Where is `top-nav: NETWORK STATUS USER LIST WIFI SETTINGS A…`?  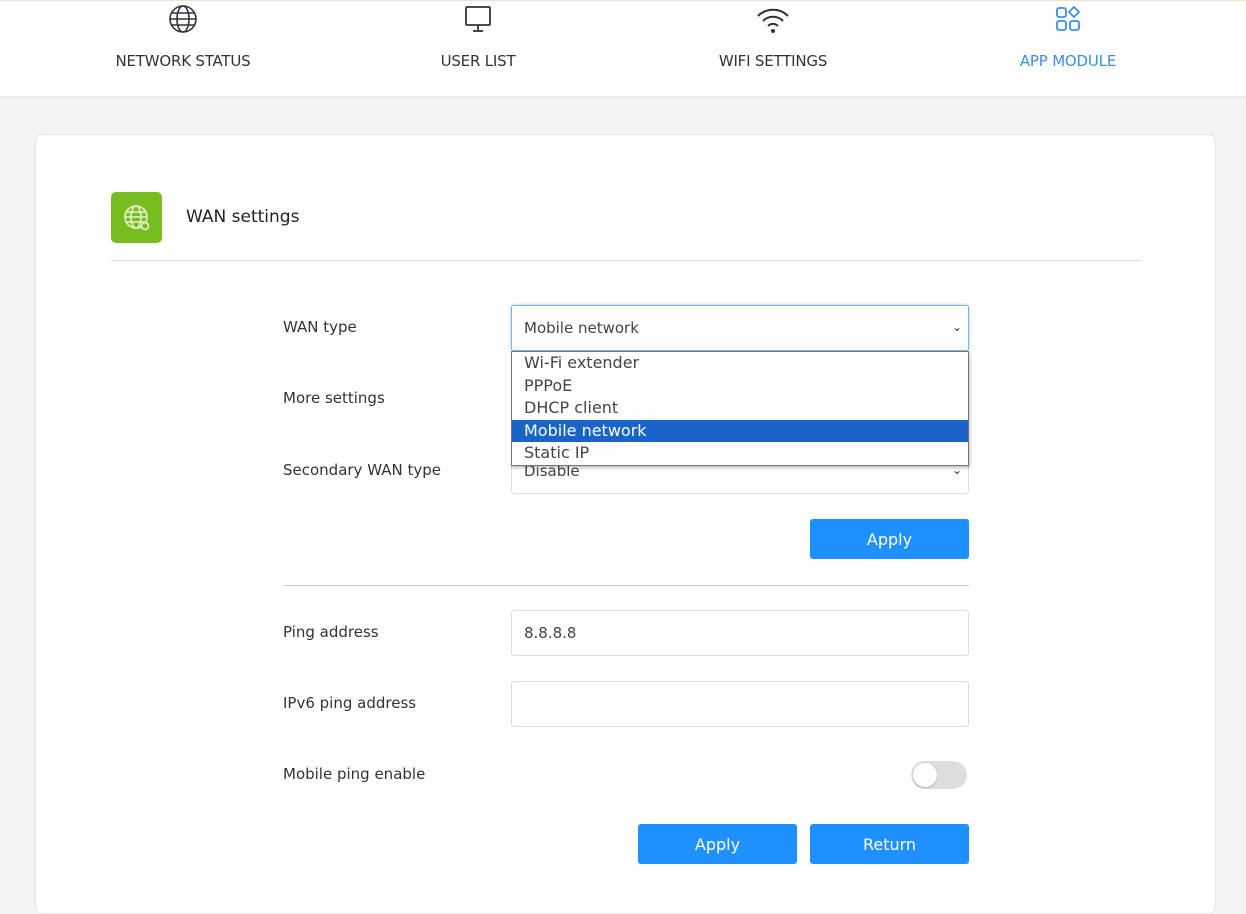
top-nav: NETWORK STATUS USER LIST WIFI SETTINGS A… is located at coordinates (623, 48).